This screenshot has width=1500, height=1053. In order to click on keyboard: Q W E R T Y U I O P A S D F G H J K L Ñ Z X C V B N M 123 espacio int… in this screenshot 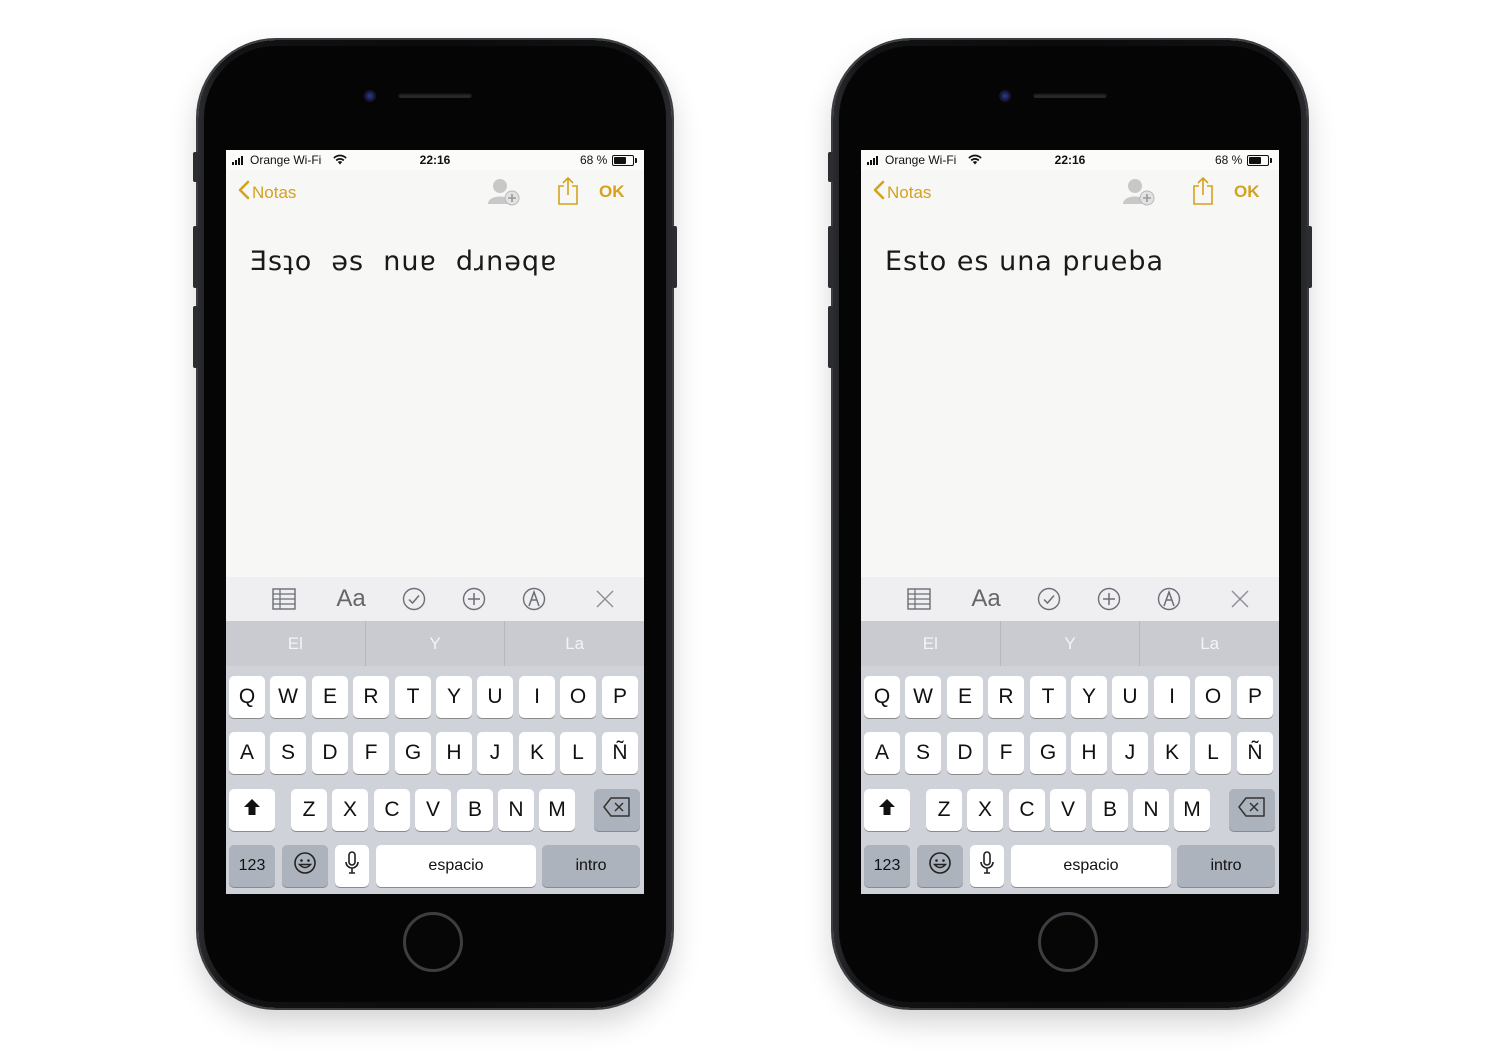, I will do `click(435, 780)`.